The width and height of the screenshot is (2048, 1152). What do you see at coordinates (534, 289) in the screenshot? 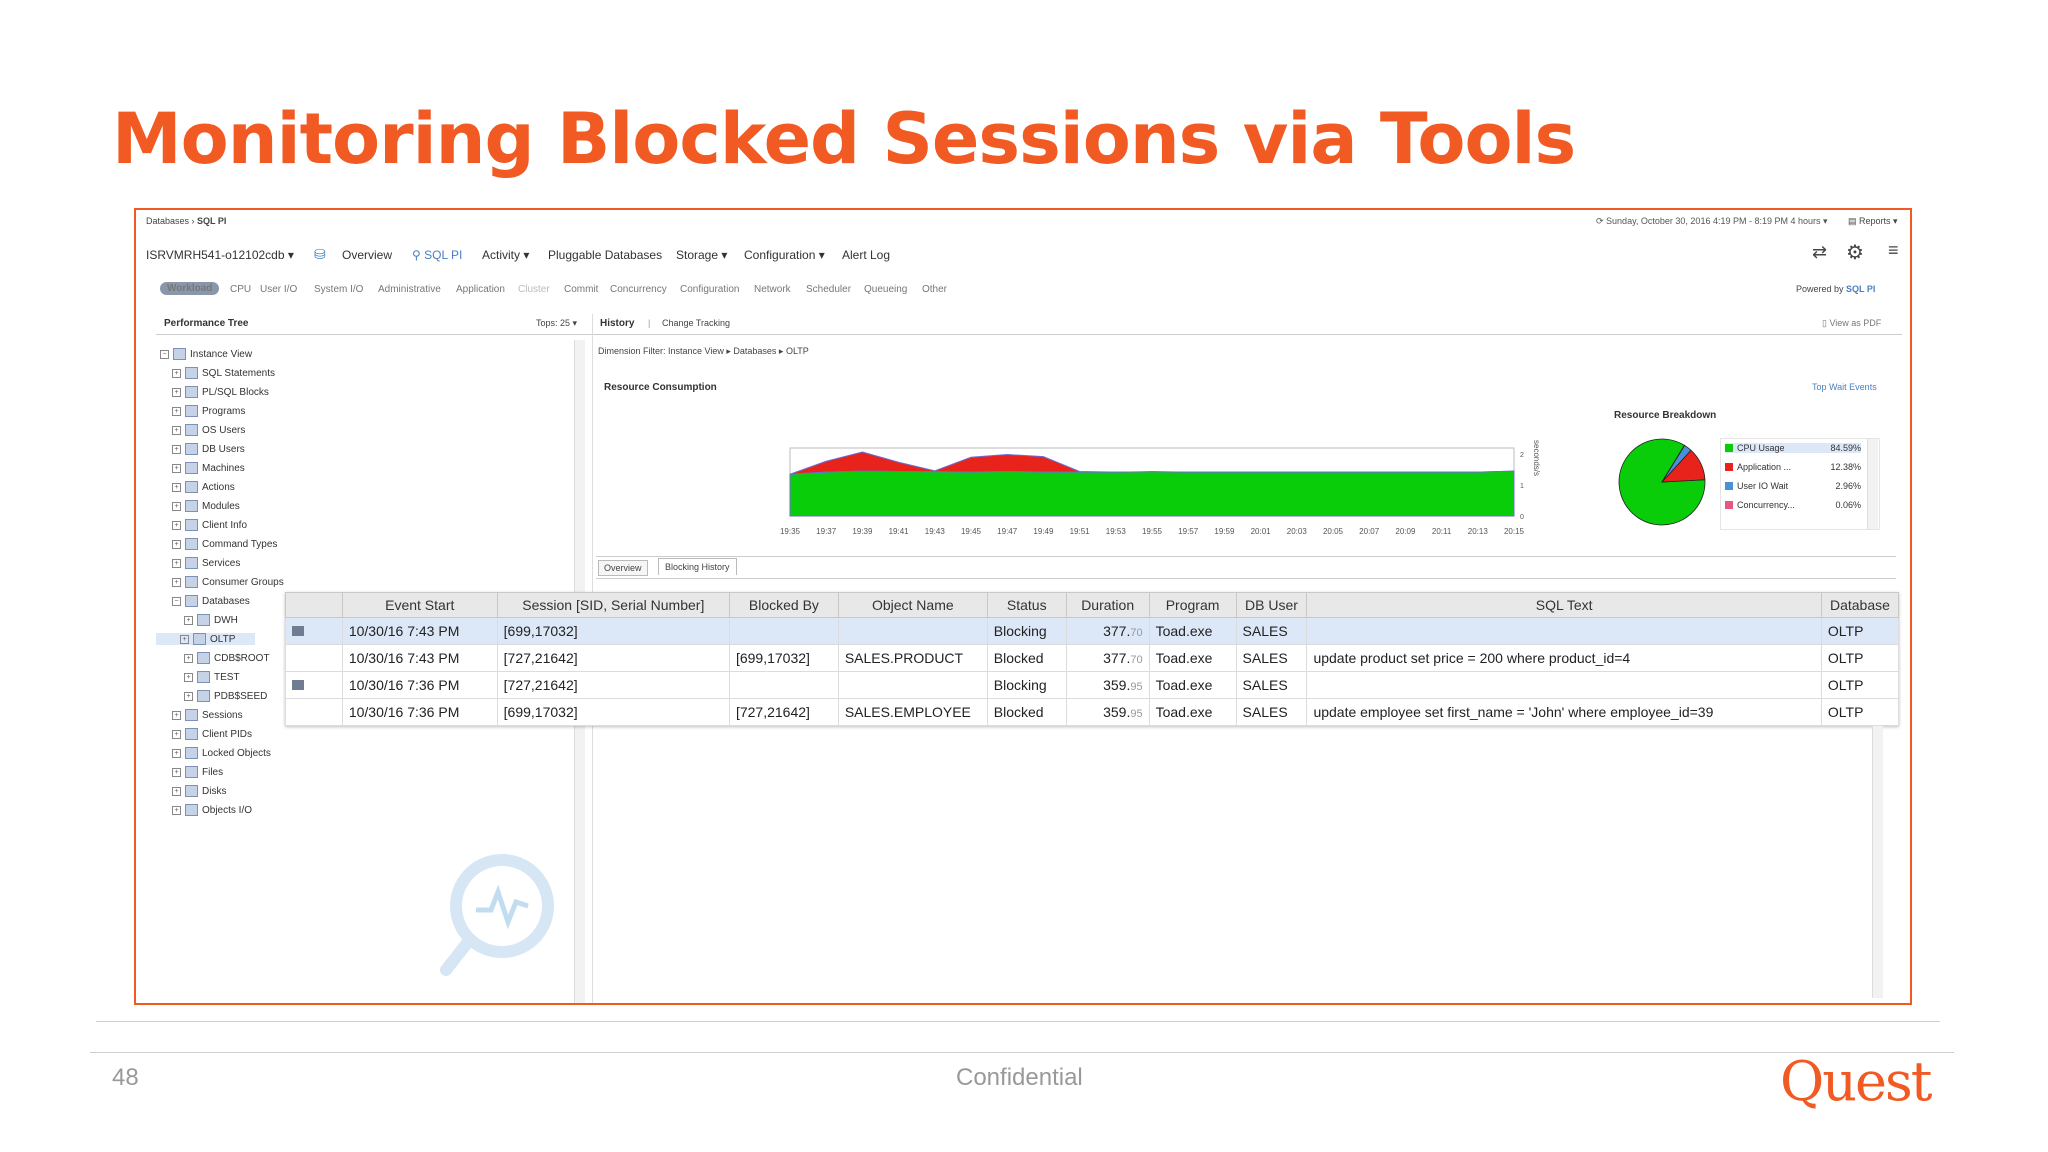
I see `tab-cluster: Cluster` at bounding box center [534, 289].